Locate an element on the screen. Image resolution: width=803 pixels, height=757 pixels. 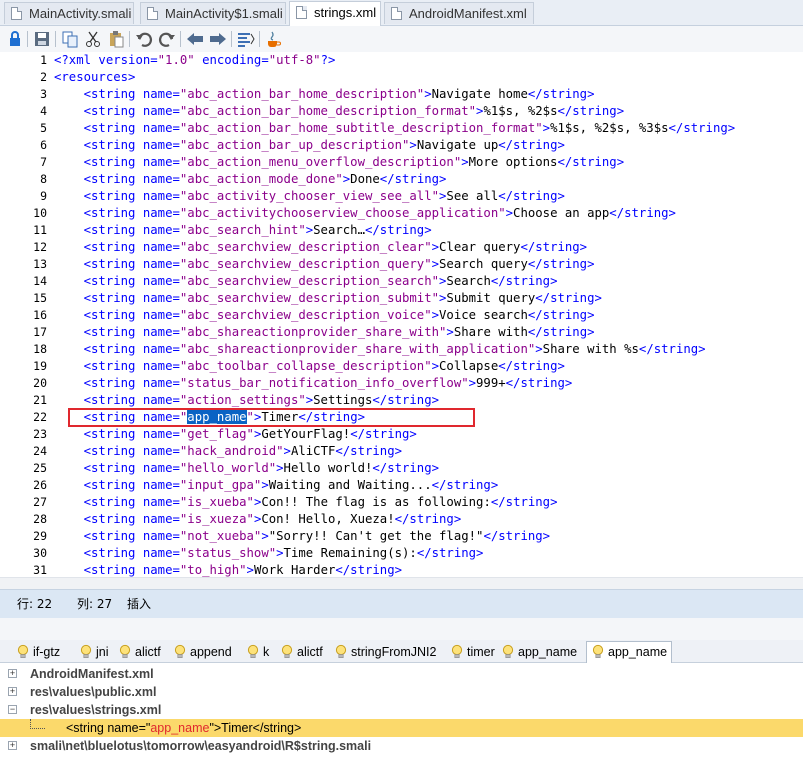
result-file-row: + AndroidManifest.xml is located at coordinates (401, 674).